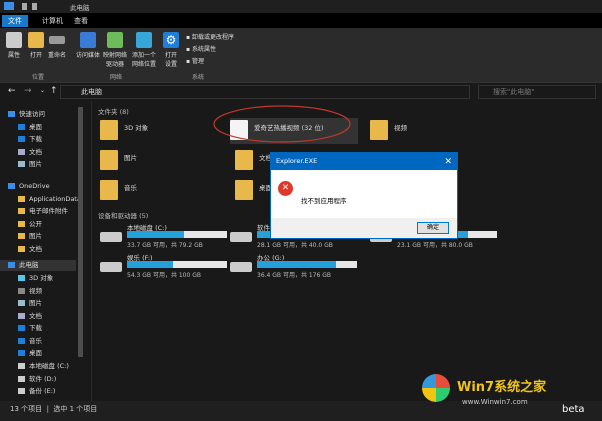  What do you see at coordinates (537, 92) in the screenshot?
I see `search-input: 搜索"此电脑"` at bounding box center [537, 92].